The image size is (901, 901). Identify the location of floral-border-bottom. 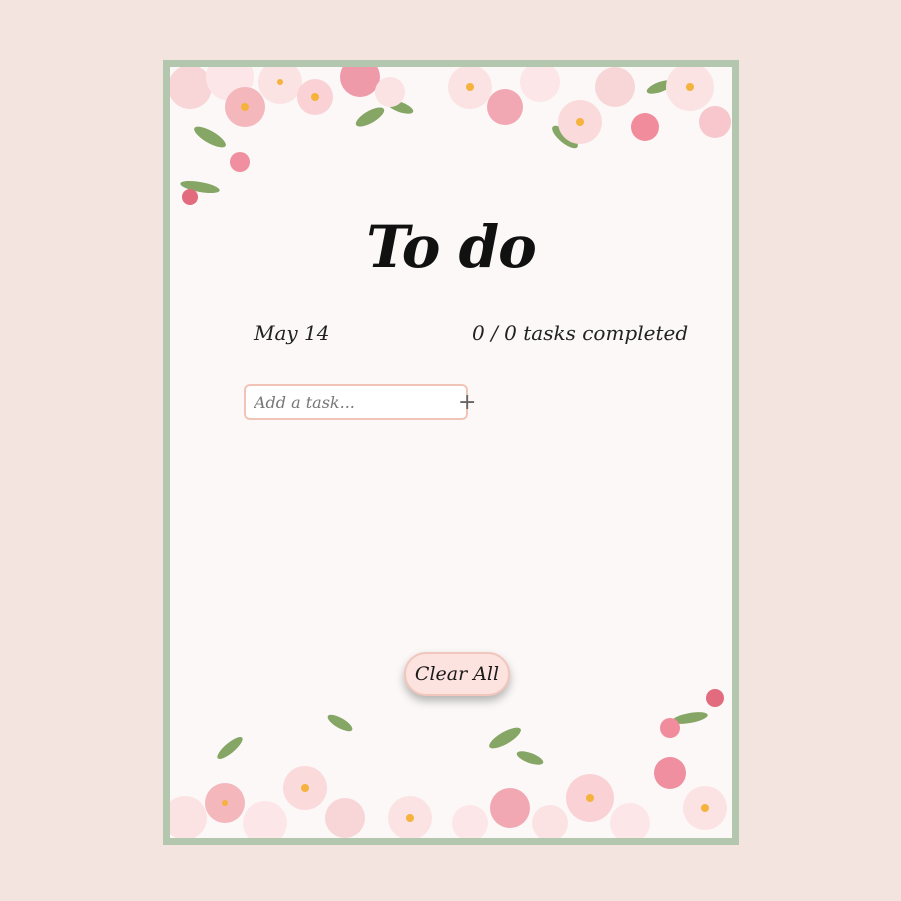
(448, 763).